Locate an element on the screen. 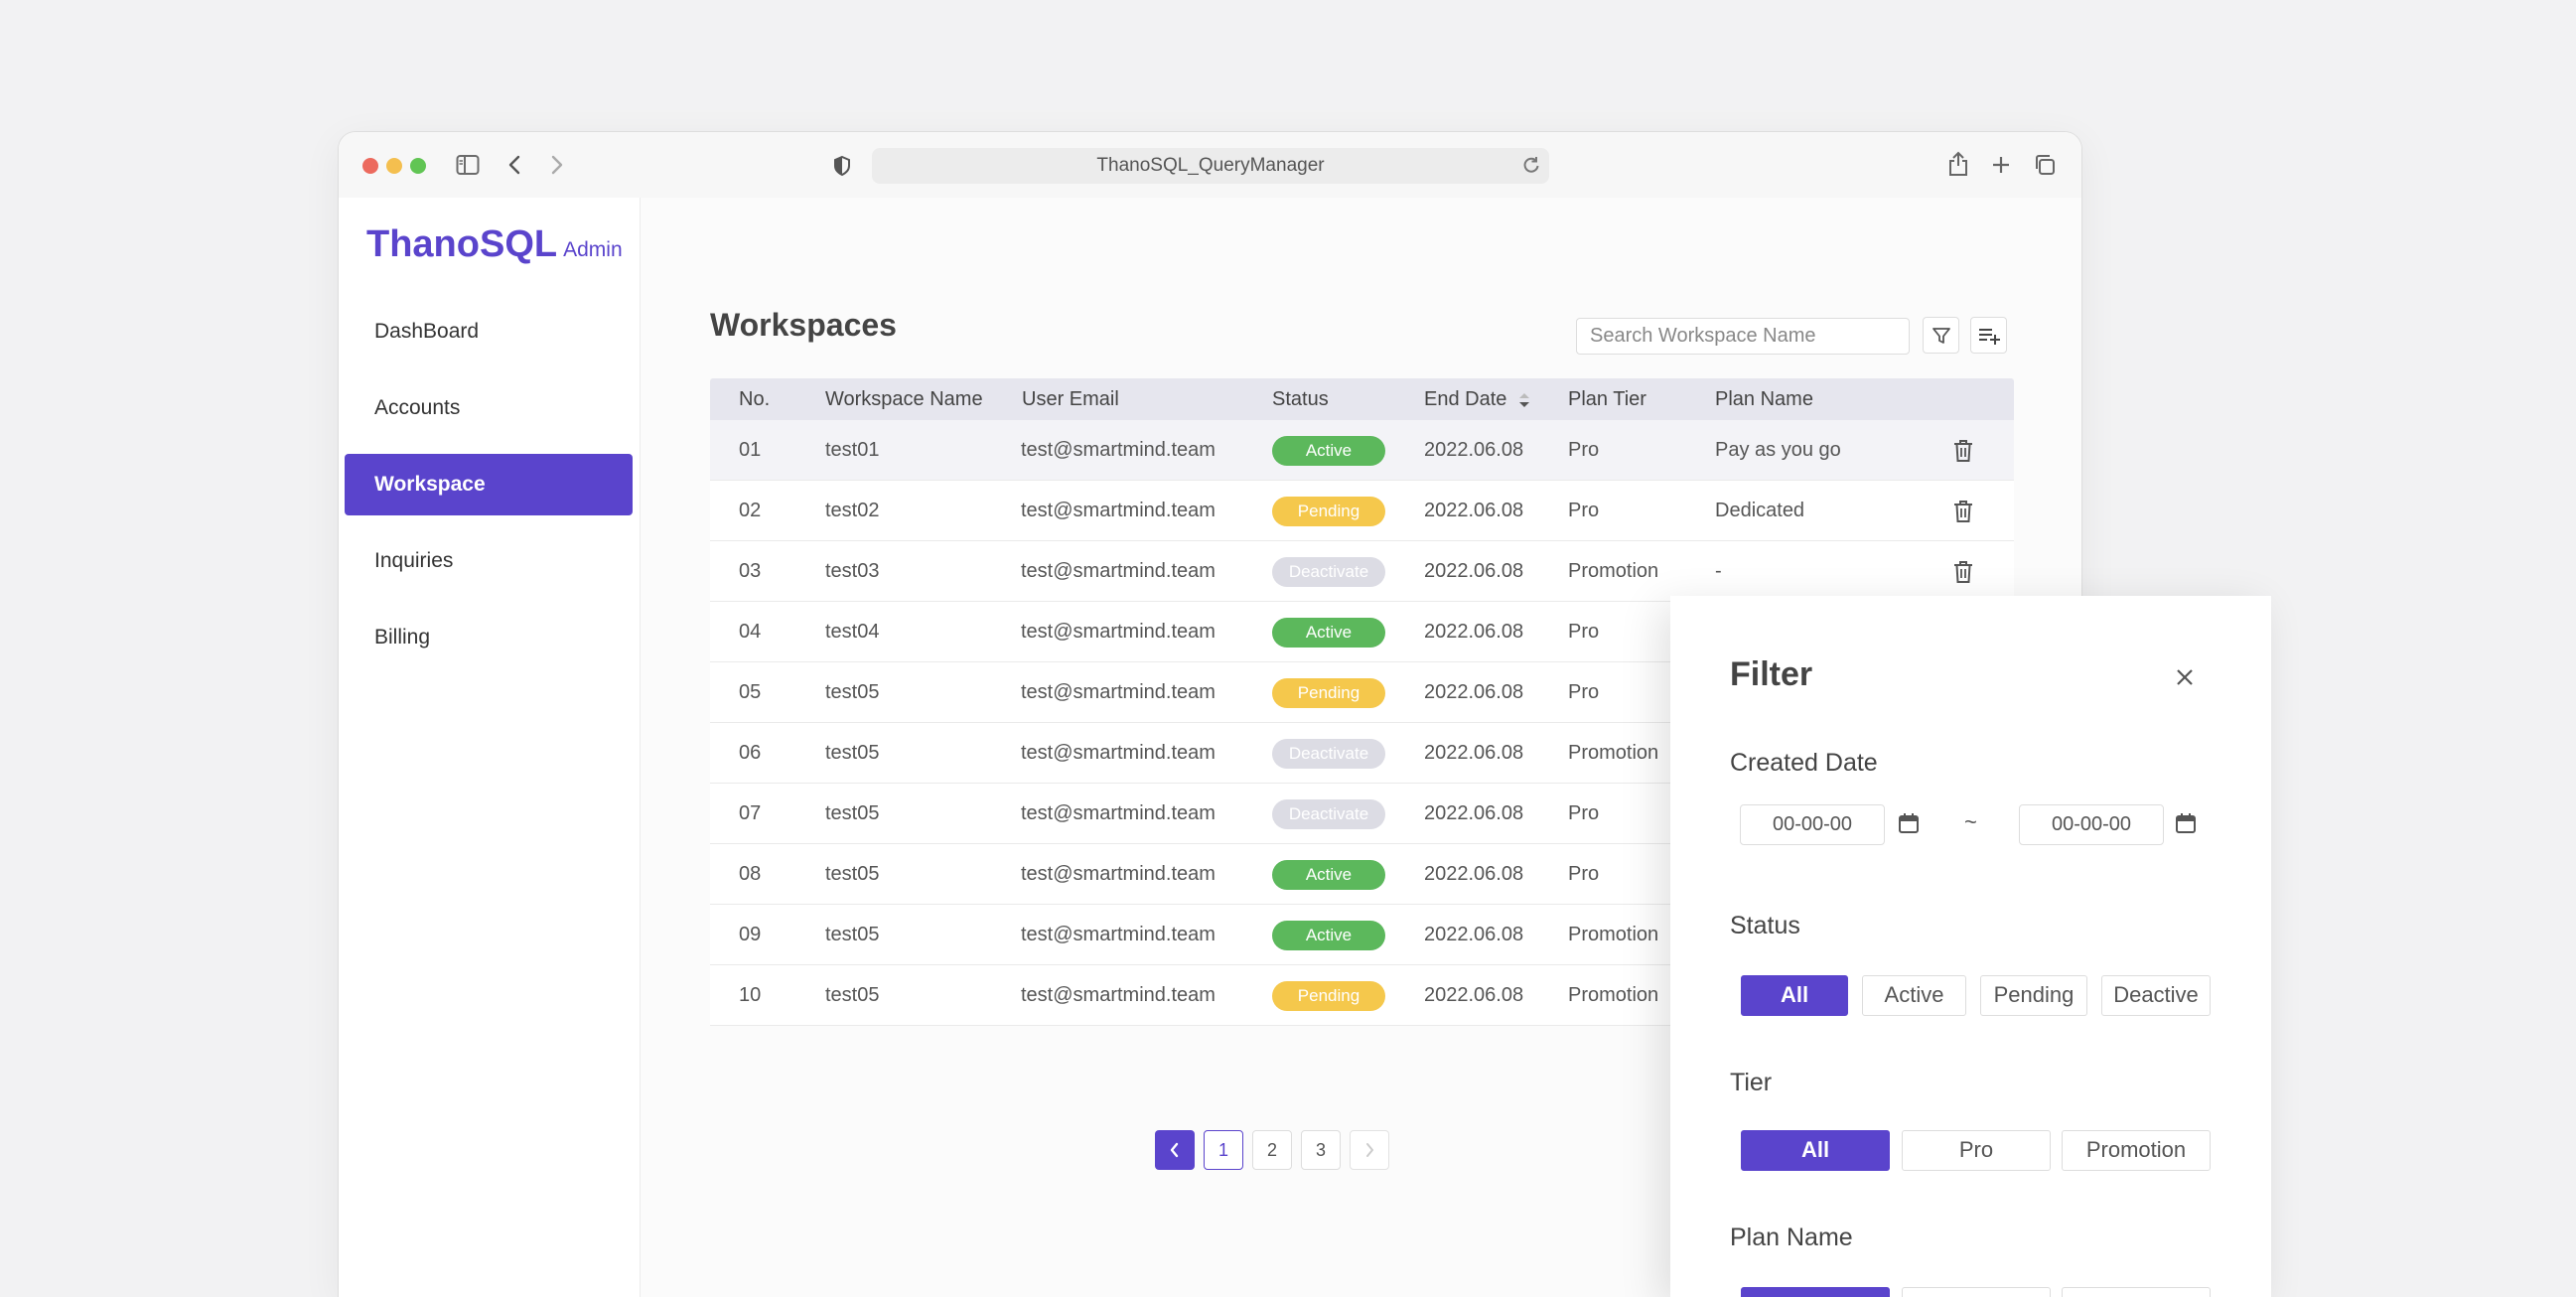 Image resolution: width=2576 pixels, height=1297 pixels. cell-no: 06 is located at coordinates (751, 753).